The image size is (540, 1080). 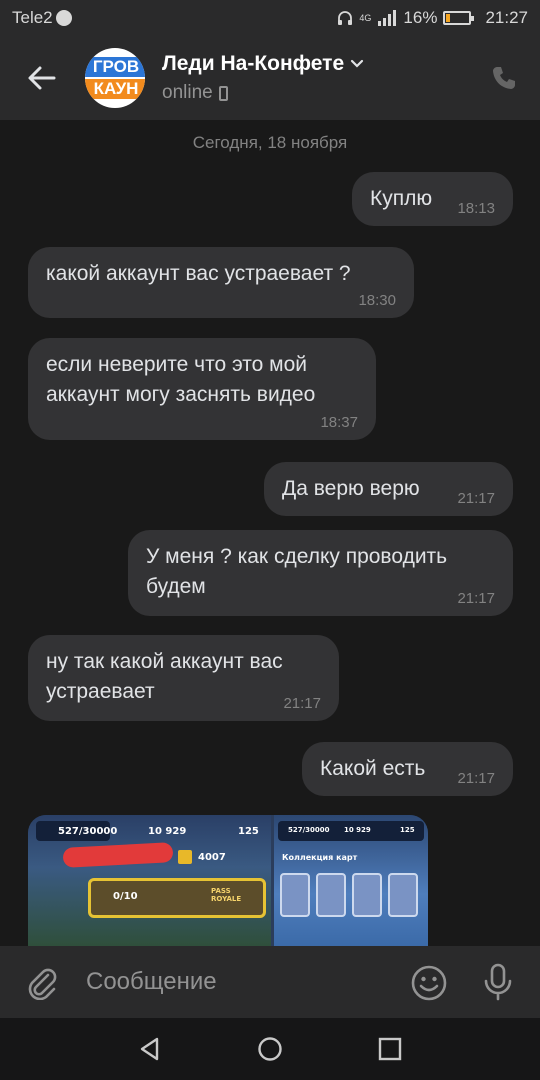 What do you see at coordinates (387, 18) in the screenshot?
I see `signal-icon` at bounding box center [387, 18].